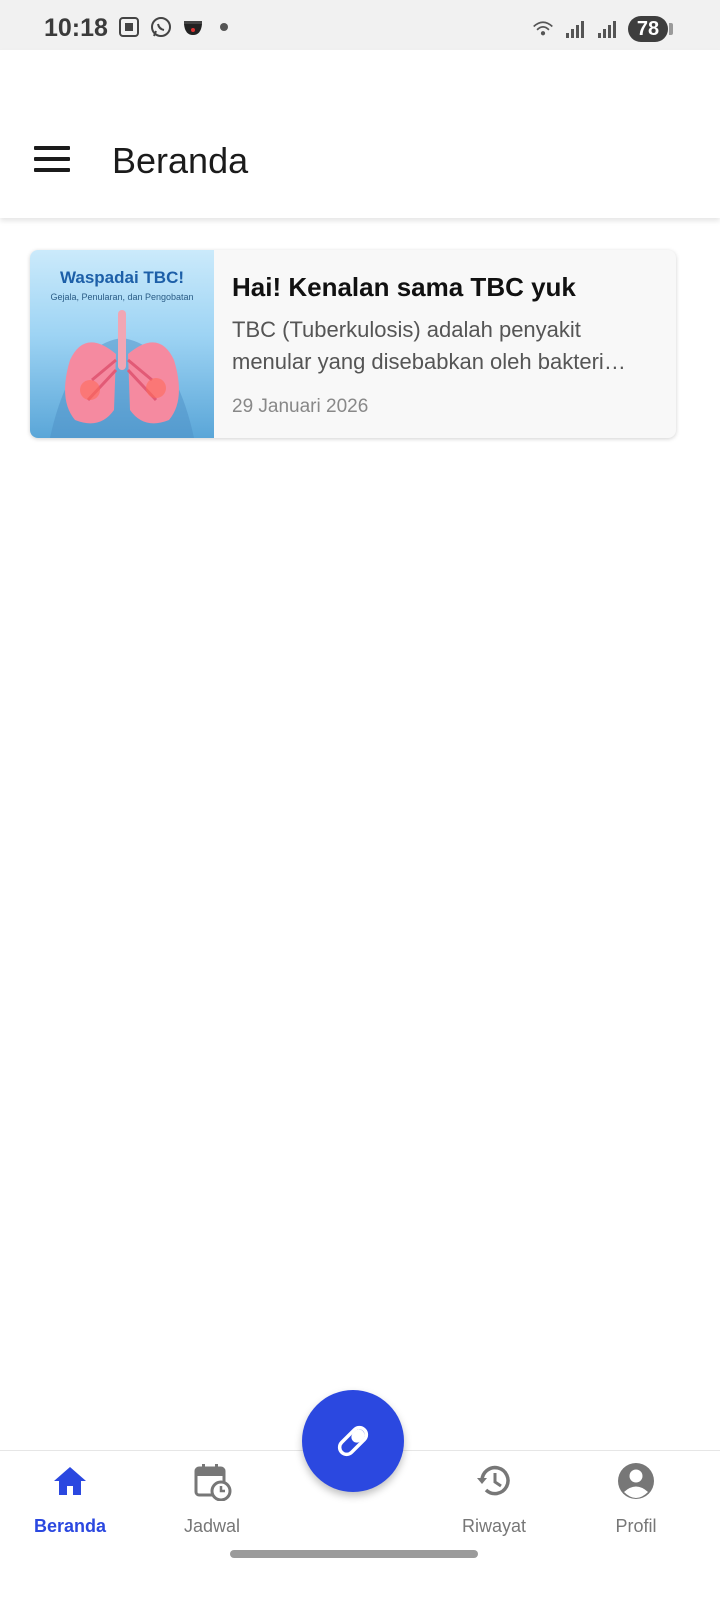 This screenshot has height=1601, width=720. I want to click on status-system-icons: 78, so click(602, 29).